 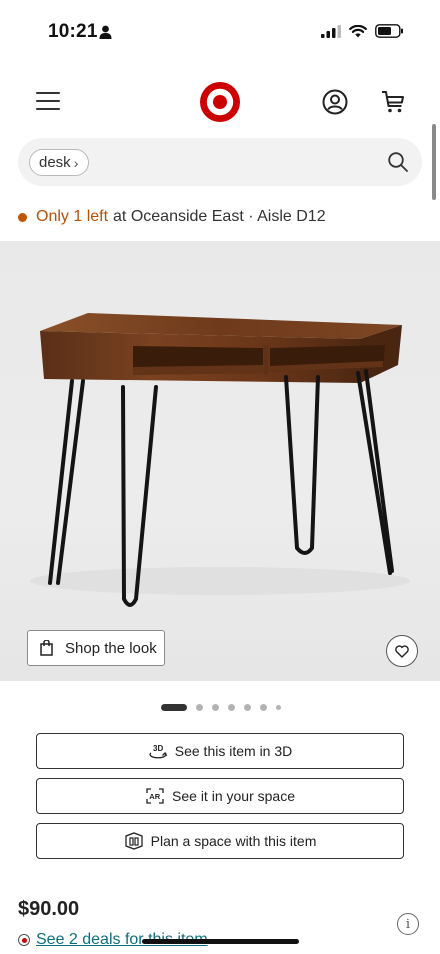 What do you see at coordinates (220, 32) in the screenshot?
I see `status-bar: 10:21` at bounding box center [220, 32].